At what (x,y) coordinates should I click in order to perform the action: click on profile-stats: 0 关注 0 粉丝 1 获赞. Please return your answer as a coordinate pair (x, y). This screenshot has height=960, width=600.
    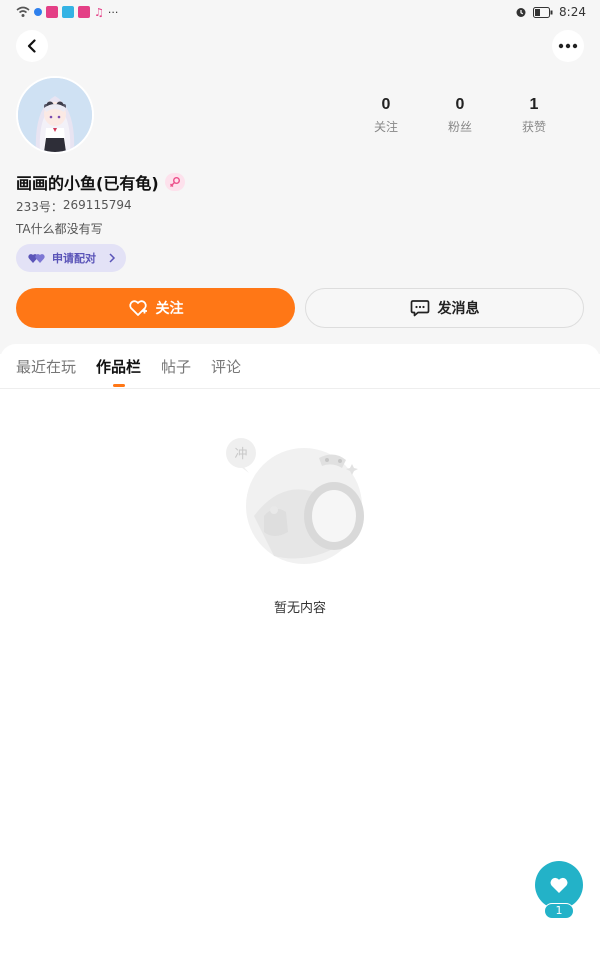
    Looking at the image, I should click on (460, 115).